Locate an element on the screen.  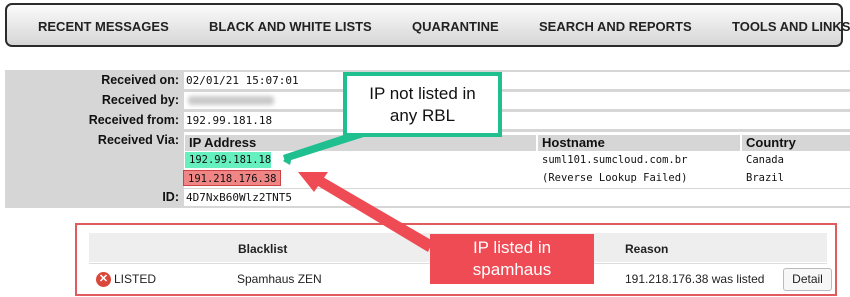
callout-listed-text: IP listed in spamhaus is located at coordinates (512, 258).